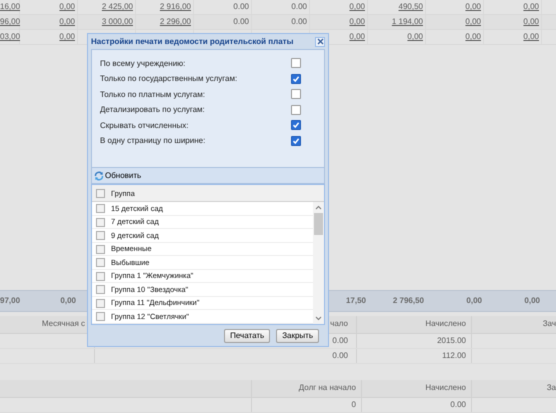 The width and height of the screenshot is (556, 413). What do you see at coordinates (318, 318) in the screenshot?
I see `scroll-down-icon` at bounding box center [318, 318].